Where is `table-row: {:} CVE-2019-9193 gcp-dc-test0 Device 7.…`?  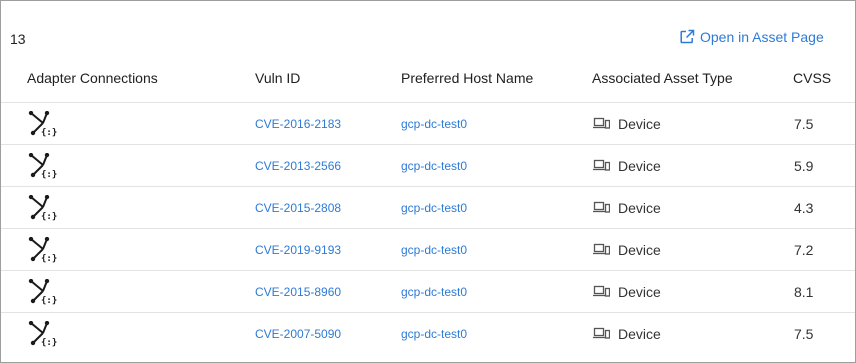 table-row: {:} CVE-2019-9193 gcp-dc-test0 Device 7.… is located at coordinates (428, 249).